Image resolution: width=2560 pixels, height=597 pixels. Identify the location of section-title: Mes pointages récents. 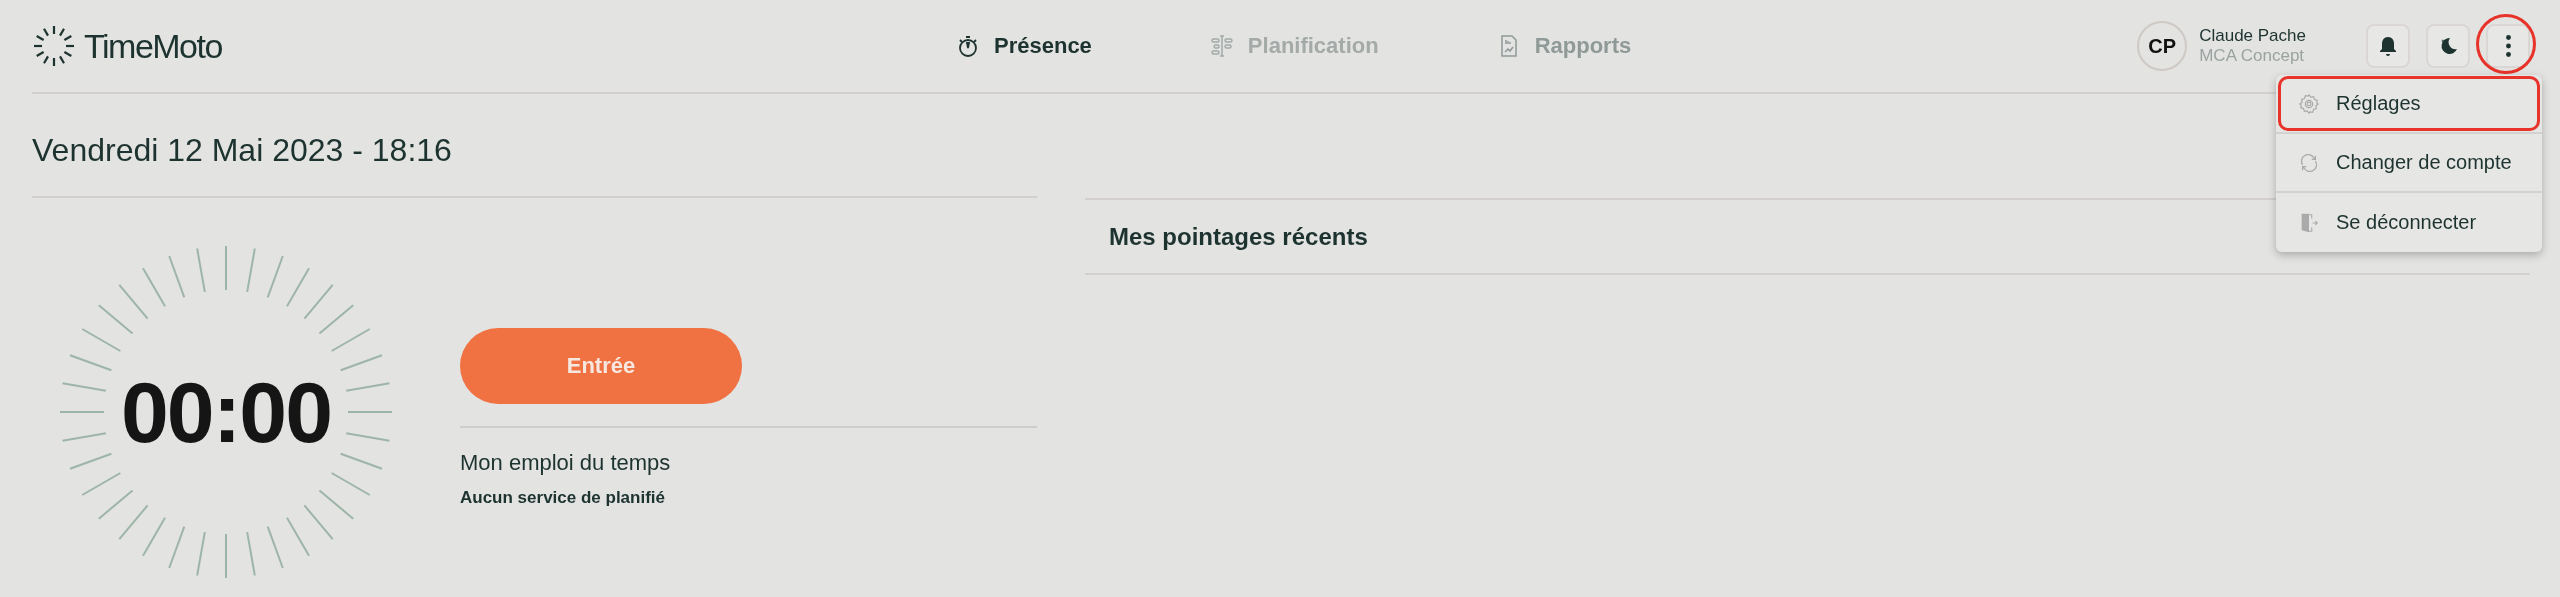
(1238, 236).